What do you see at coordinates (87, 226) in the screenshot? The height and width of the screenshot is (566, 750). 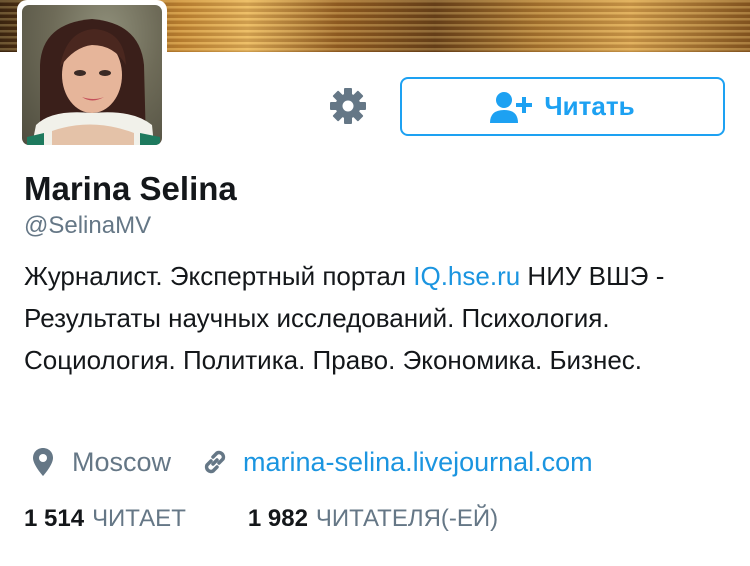 I see `profile-handle: @SelinaMV` at bounding box center [87, 226].